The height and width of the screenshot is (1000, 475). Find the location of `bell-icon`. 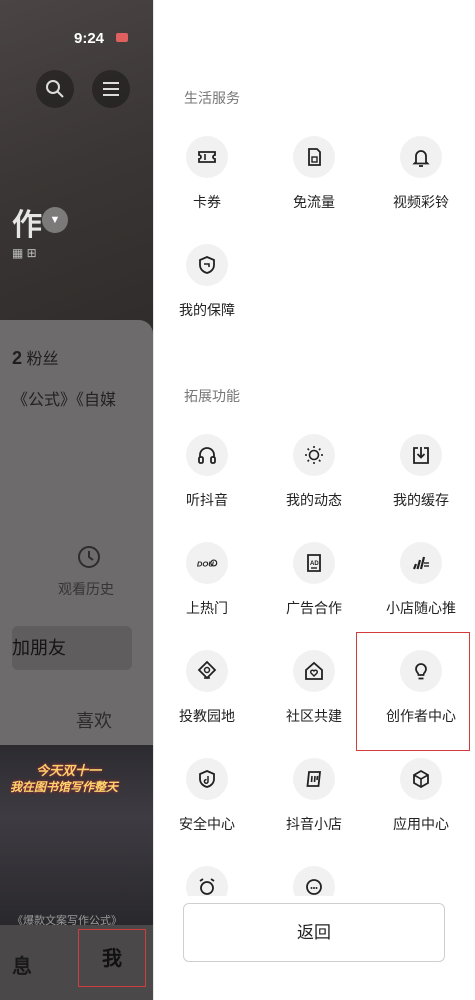

bell-icon is located at coordinates (421, 157).